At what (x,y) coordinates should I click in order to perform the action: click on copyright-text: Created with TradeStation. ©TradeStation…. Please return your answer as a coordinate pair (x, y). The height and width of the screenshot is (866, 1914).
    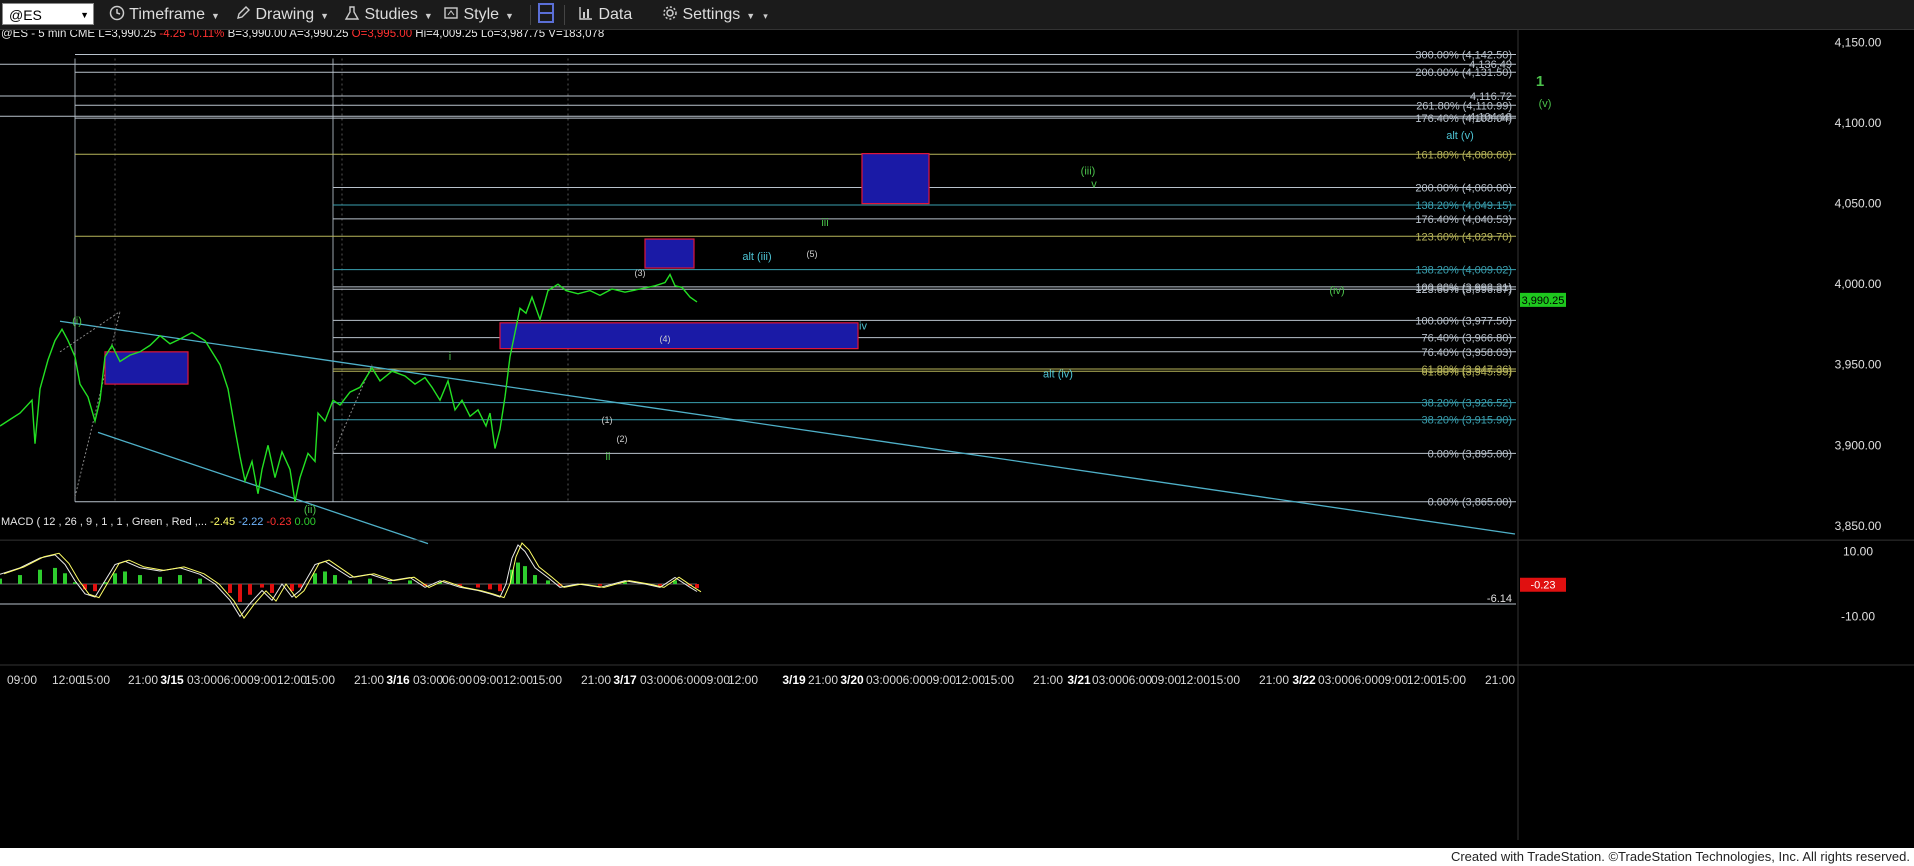
    Looking at the image, I should click on (1680, 856).